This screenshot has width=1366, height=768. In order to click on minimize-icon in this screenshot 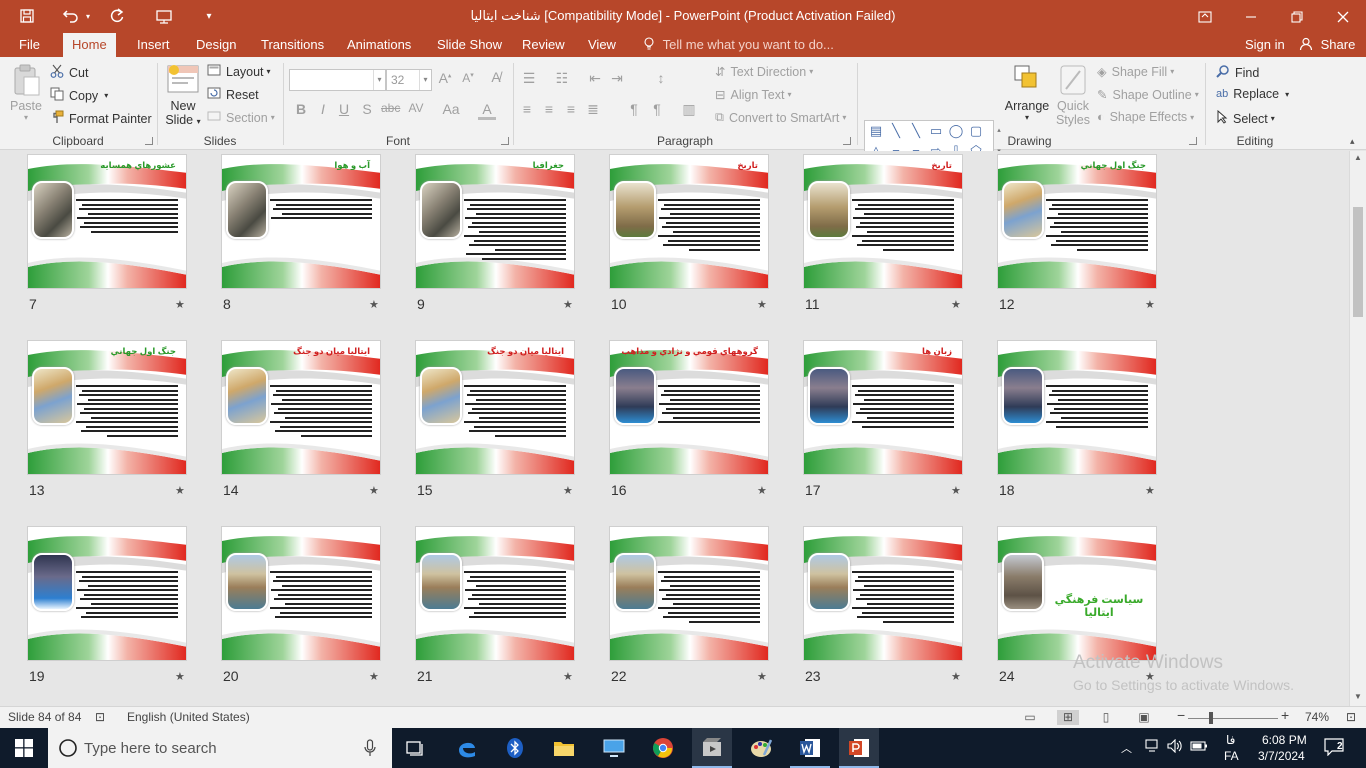, I will do `click(1251, 16)`.